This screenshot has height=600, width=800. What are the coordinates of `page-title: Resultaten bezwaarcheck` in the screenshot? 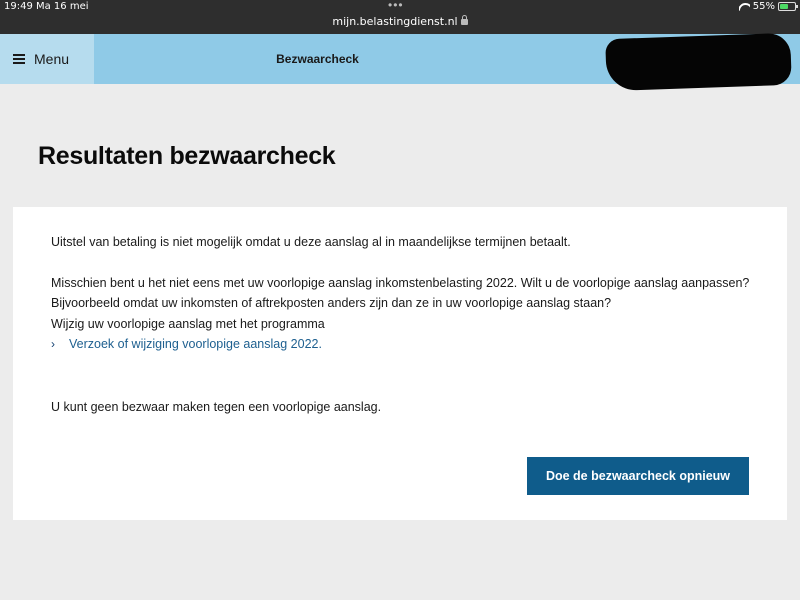 It's located at (187, 156).